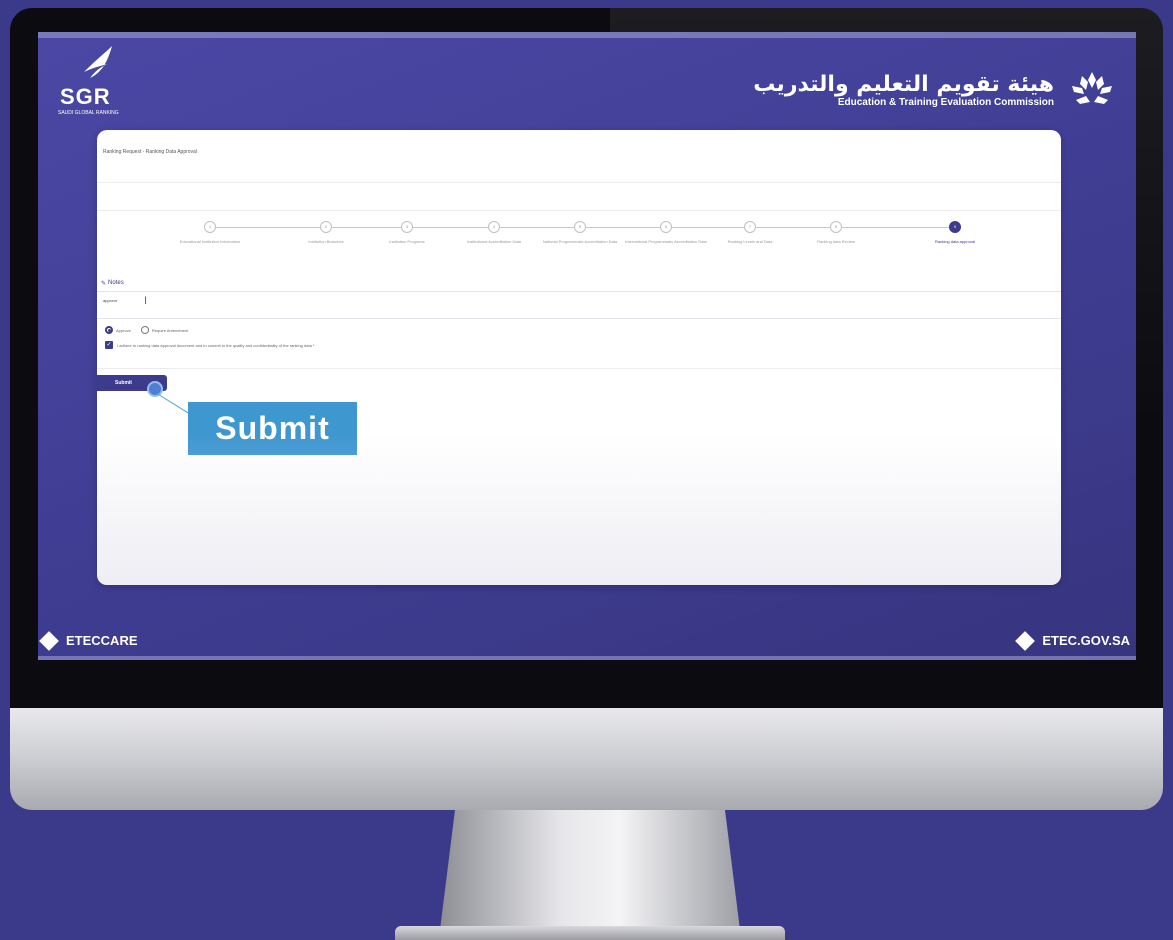  I want to click on require-amendment-radio: Require Amendment, so click(164, 330).